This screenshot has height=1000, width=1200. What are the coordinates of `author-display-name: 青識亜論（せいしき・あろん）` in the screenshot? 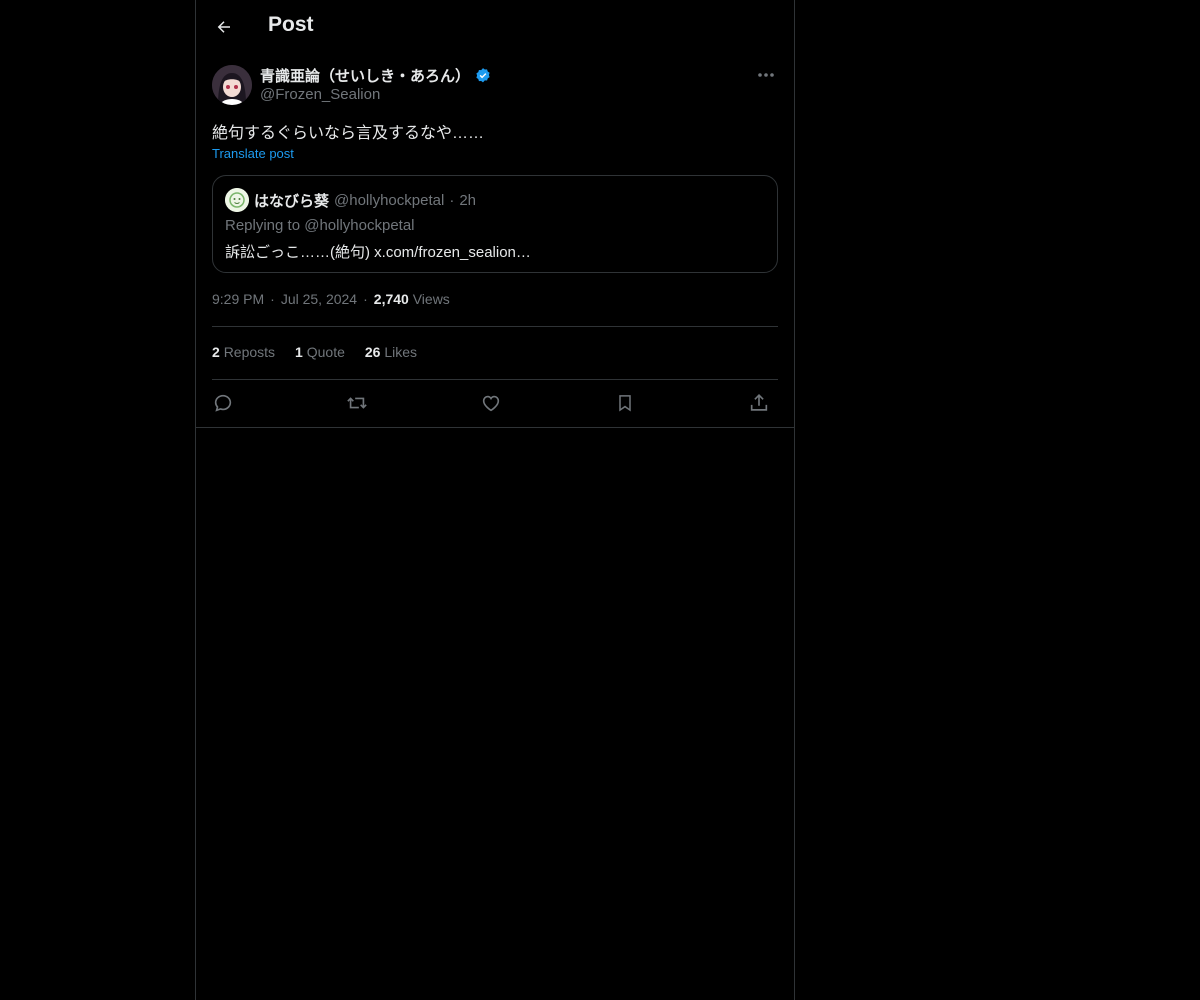 It's located at (365, 76).